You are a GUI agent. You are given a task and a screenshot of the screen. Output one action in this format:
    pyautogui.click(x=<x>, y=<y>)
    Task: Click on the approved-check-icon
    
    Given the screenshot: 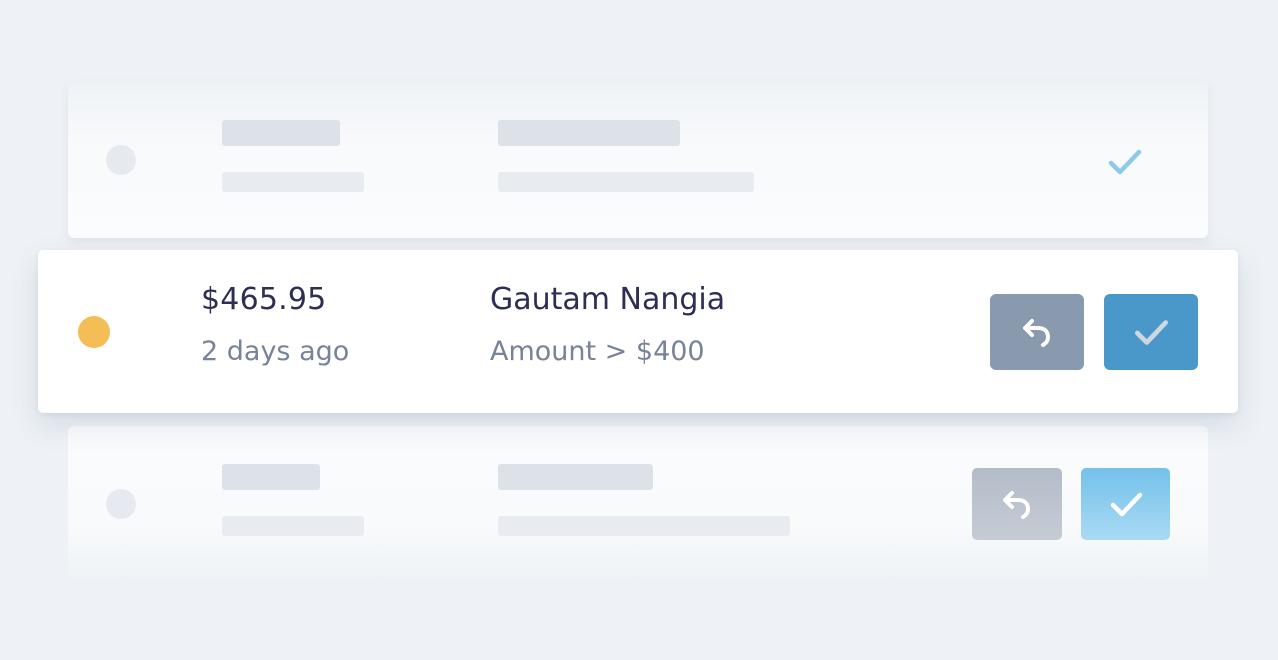 What is the action you would take?
    pyautogui.click(x=1126, y=162)
    